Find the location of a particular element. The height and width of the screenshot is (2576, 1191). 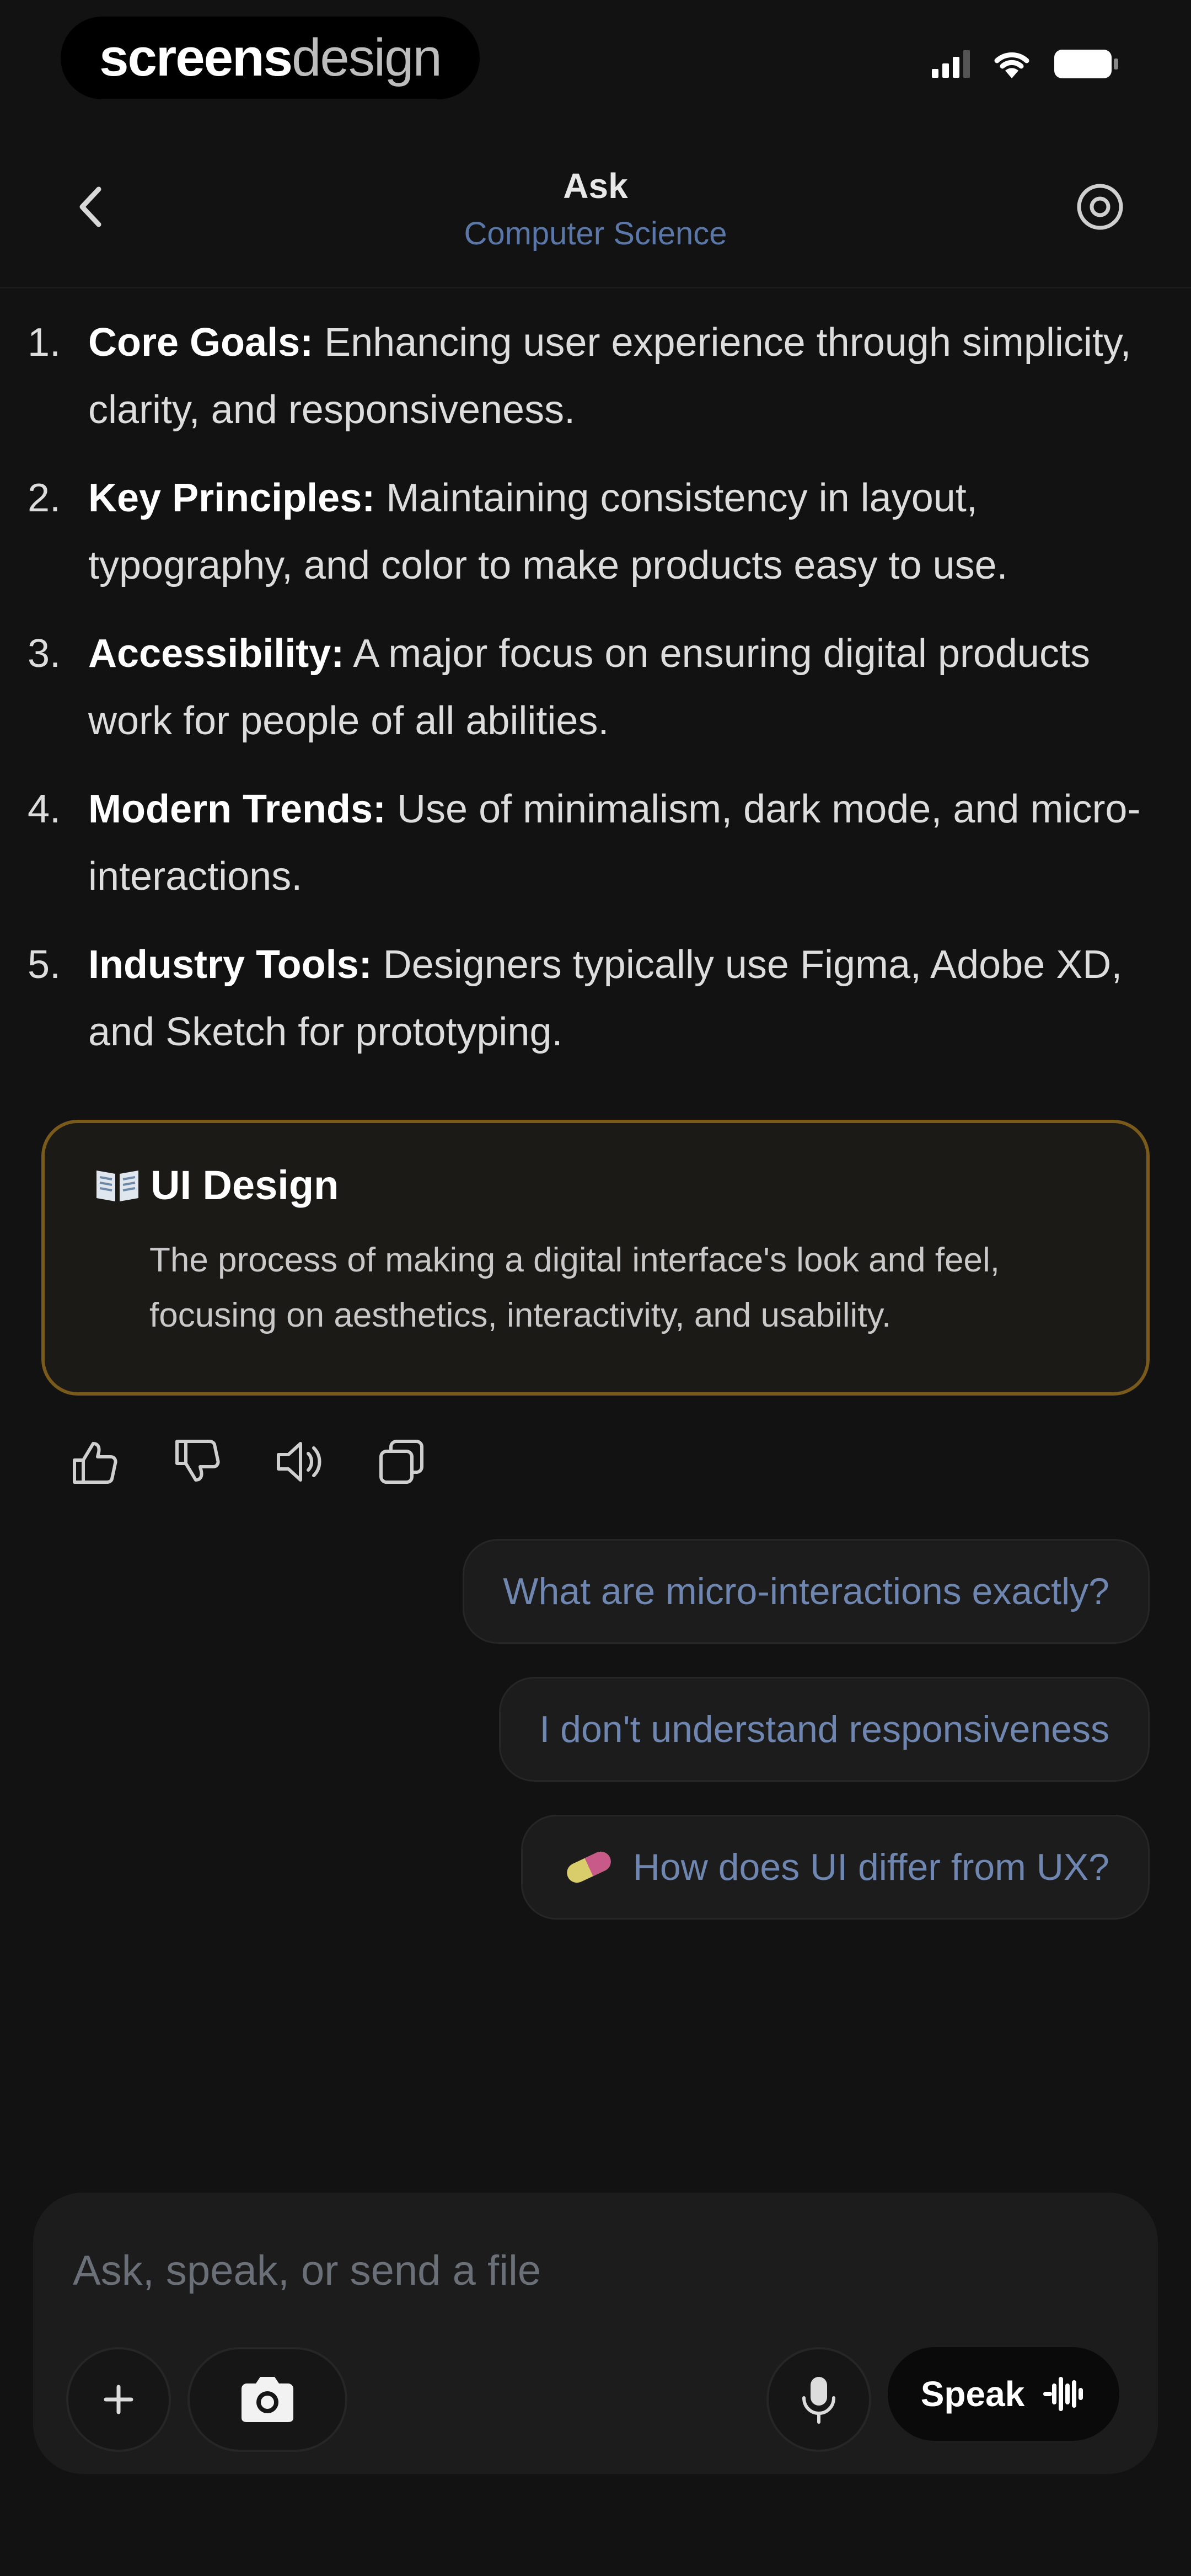

copy-button is located at coordinates (401, 1461).